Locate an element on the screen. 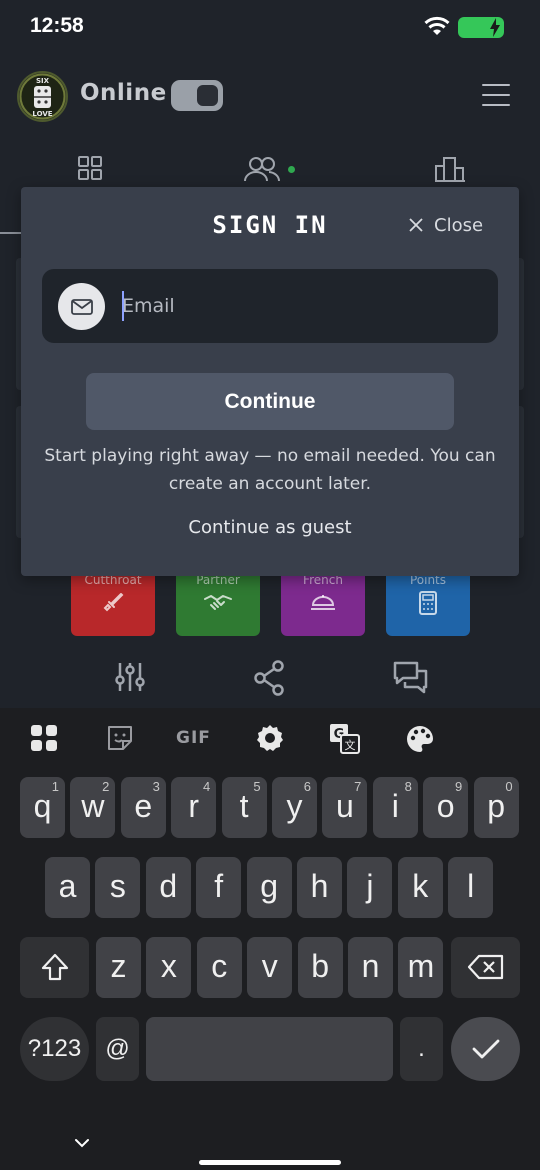 This screenshot has height=1170, width=540. shift-key is located at coordinates (54, 967).